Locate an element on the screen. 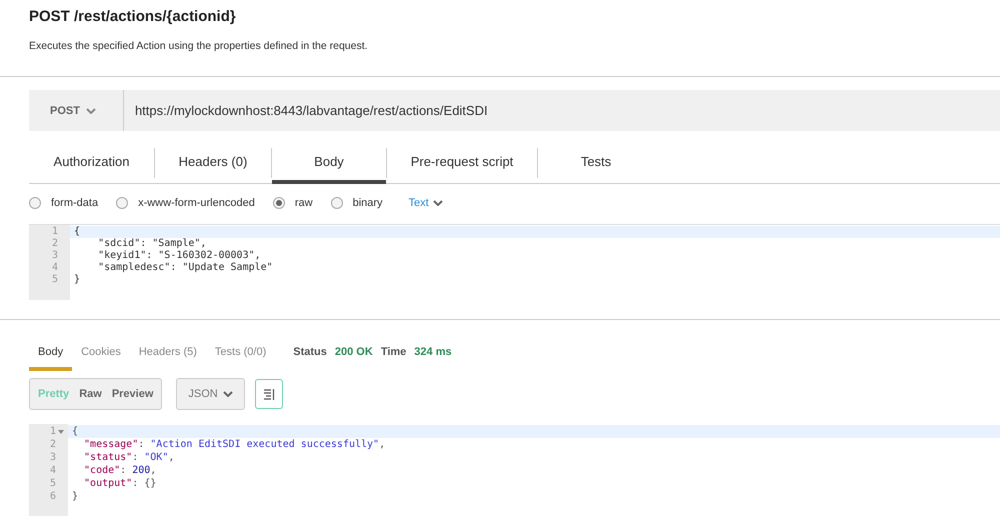  format-dropdown: Text is located at coordinates (425, 203).